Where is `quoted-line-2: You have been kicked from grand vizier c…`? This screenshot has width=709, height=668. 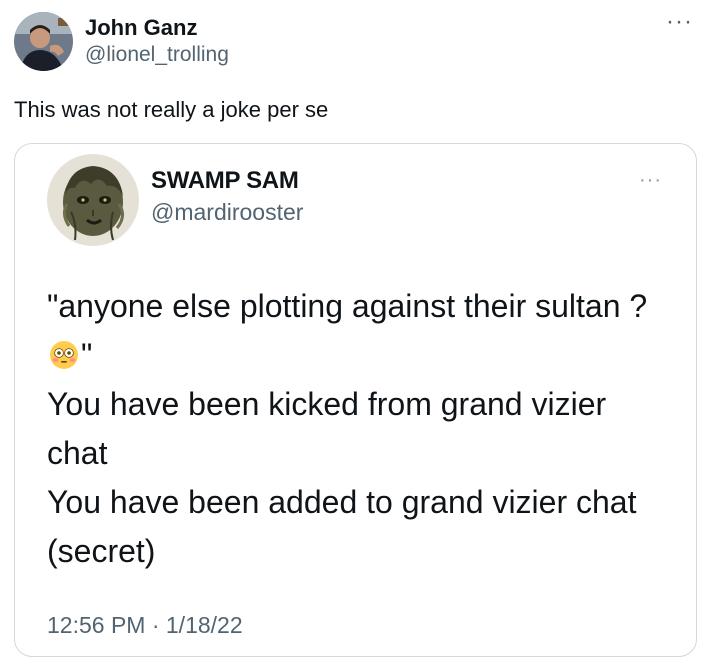
quoted-line-2: You have been kicked from grand vizier c… is located at coordinates (327, 428).